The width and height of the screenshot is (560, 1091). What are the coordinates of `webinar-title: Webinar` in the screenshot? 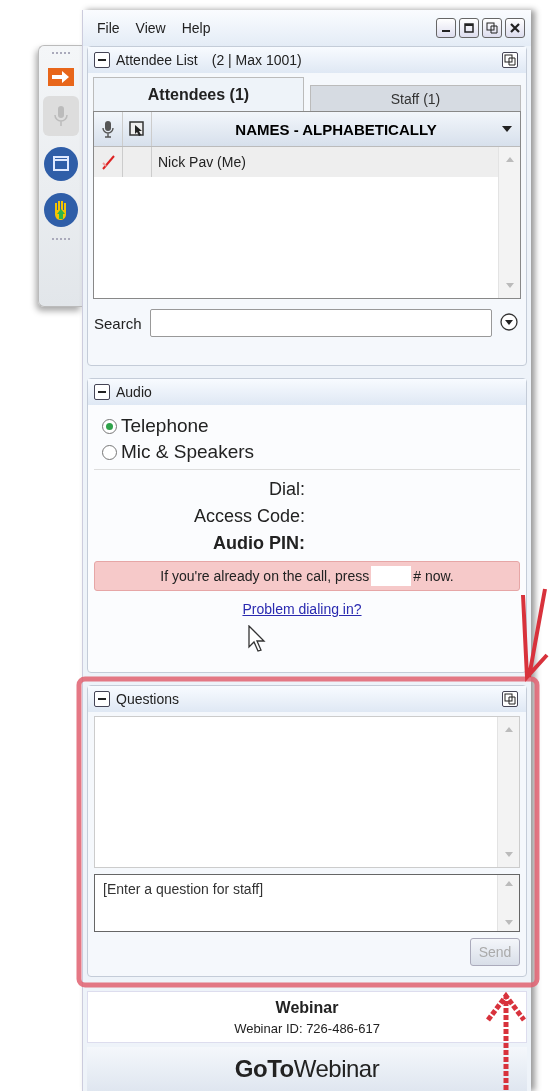 It's located at (307, 1007).